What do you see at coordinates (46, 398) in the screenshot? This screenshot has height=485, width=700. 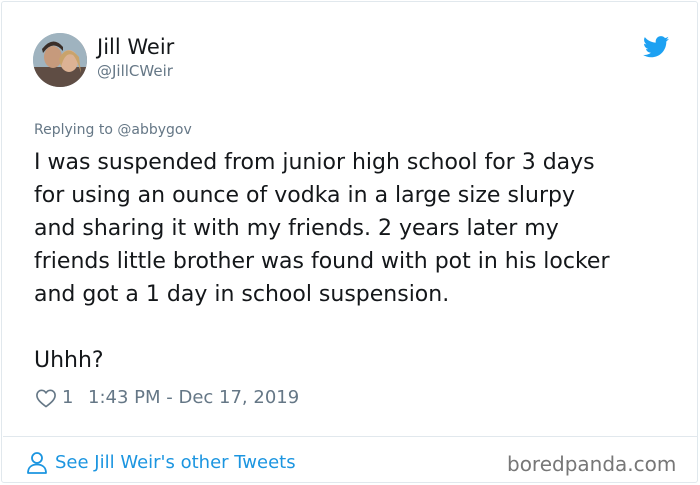 I see `heart-icon` at bounding box center [46, 398].